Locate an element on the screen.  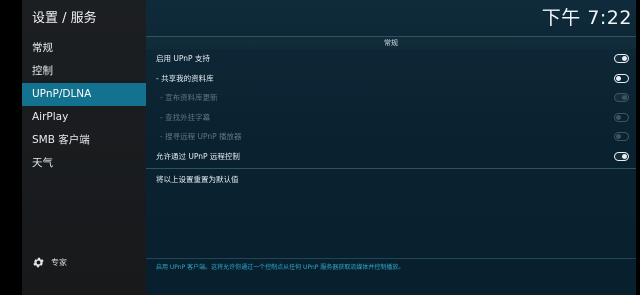
sidebar-item-airplay: AirPlay is located at coordinates (84, 117).